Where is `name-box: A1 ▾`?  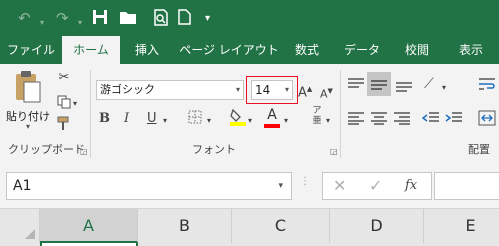 name-box: A1 ▾ is located at coordinates (149, 186).